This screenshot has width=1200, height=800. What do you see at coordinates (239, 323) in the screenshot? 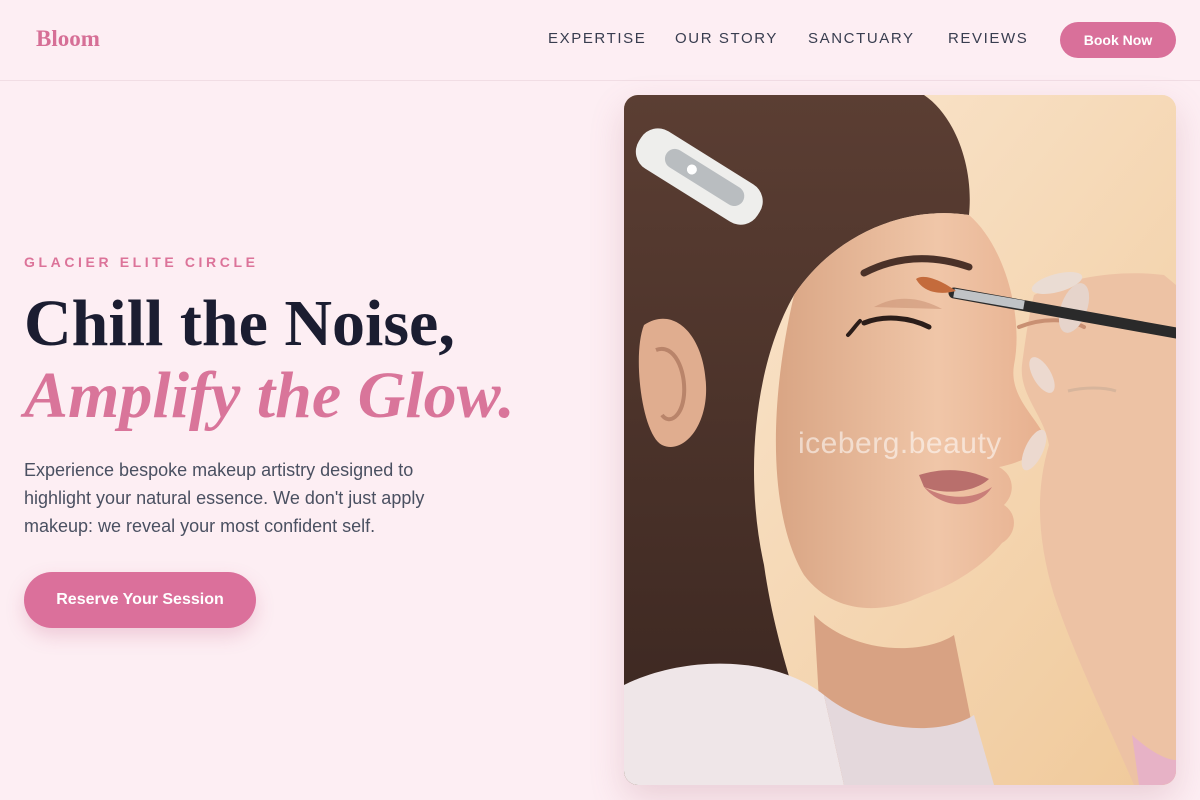
I see `headline-line-1: Chill the Noise,` at bounding box center [239, 323].